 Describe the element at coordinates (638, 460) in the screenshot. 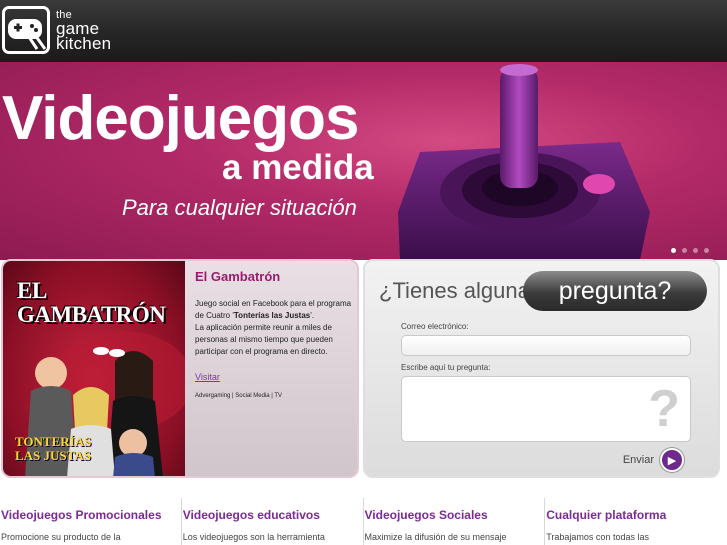

I see `send-label: Enviar` at that location.